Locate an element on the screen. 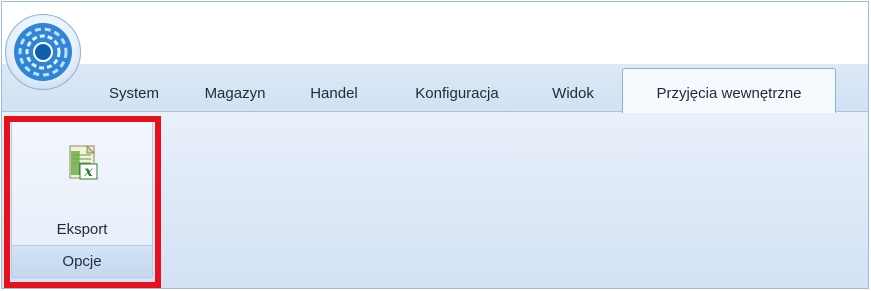 This screenshot has height=291, width=871. tab-handel: Handel is located at coordinates (334, 95).